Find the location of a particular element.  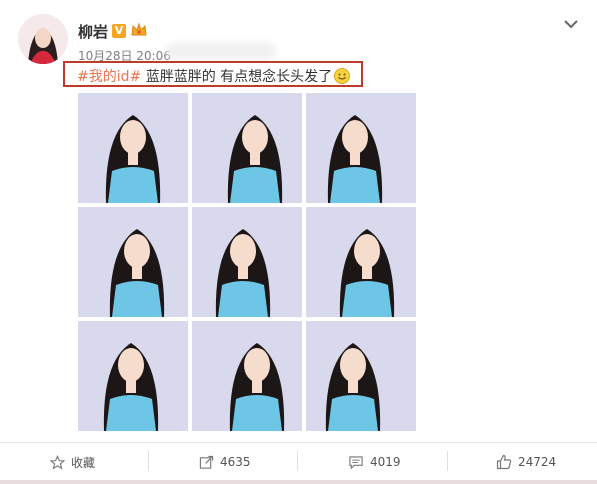

like-count: 24724 is located at coordinates (537, 462).